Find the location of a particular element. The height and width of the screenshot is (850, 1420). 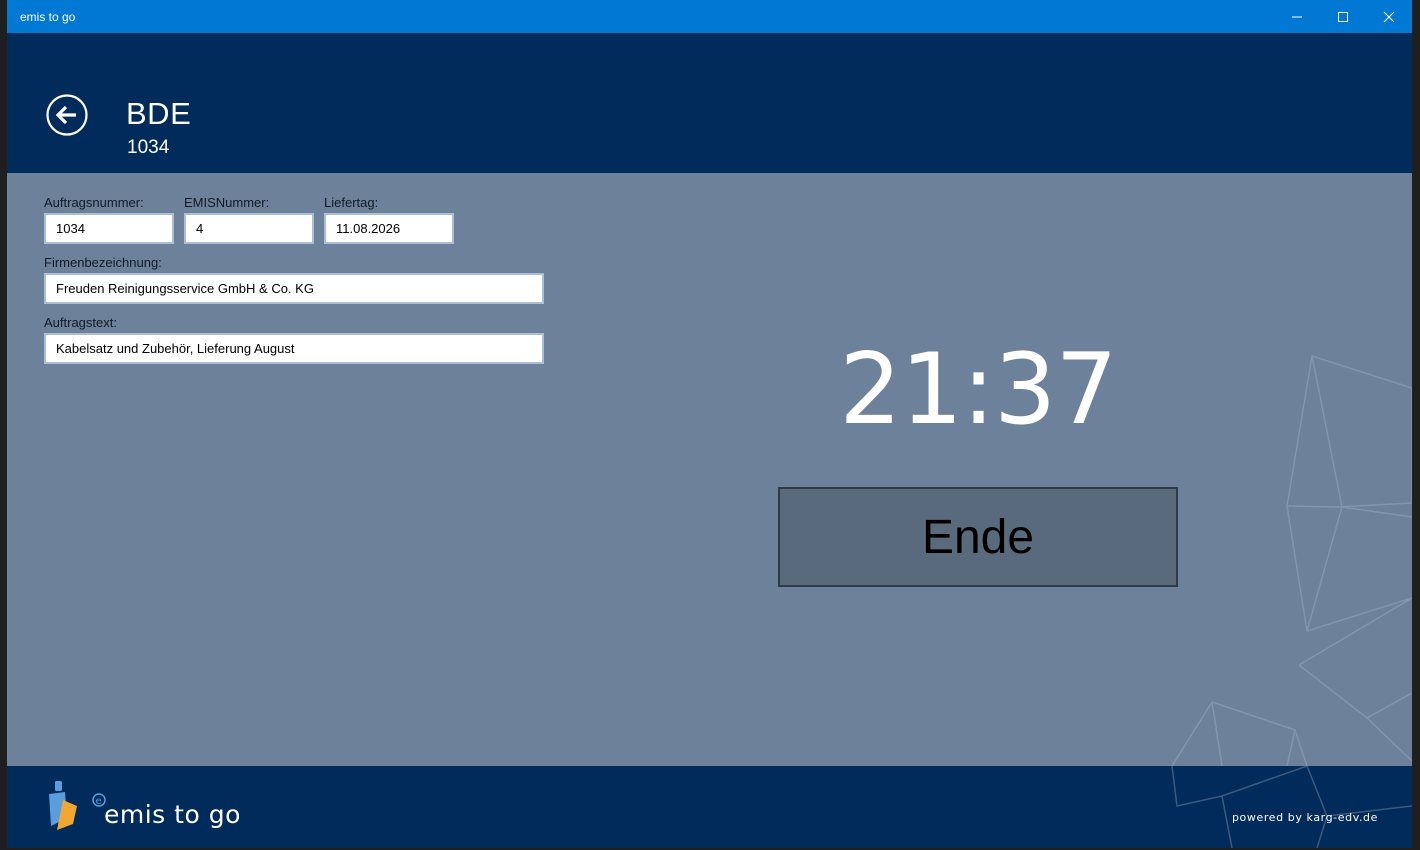

minimize-icon is located at coordinates (1297, 16).